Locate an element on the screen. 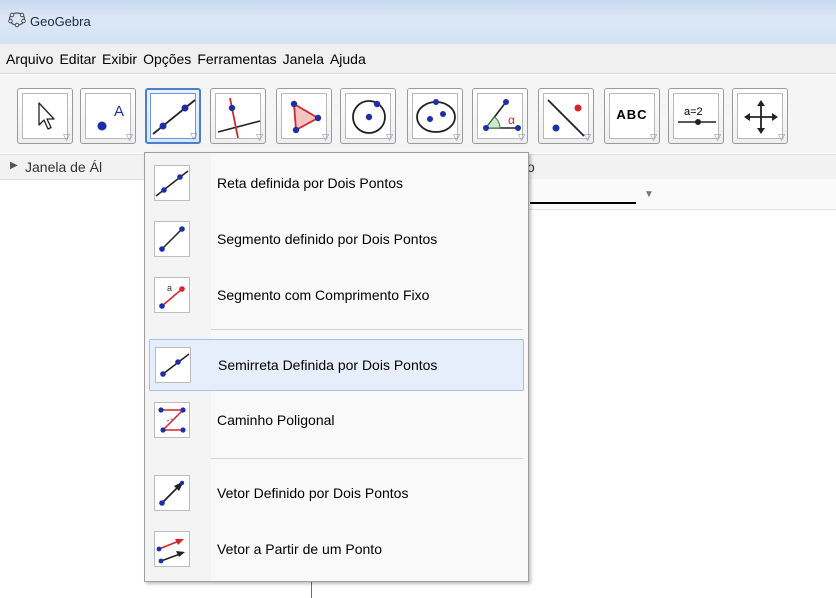 This screenshot has width=836, height=598. slider-tool-button: a=2 ▽ is located at coordinates (696, 116).